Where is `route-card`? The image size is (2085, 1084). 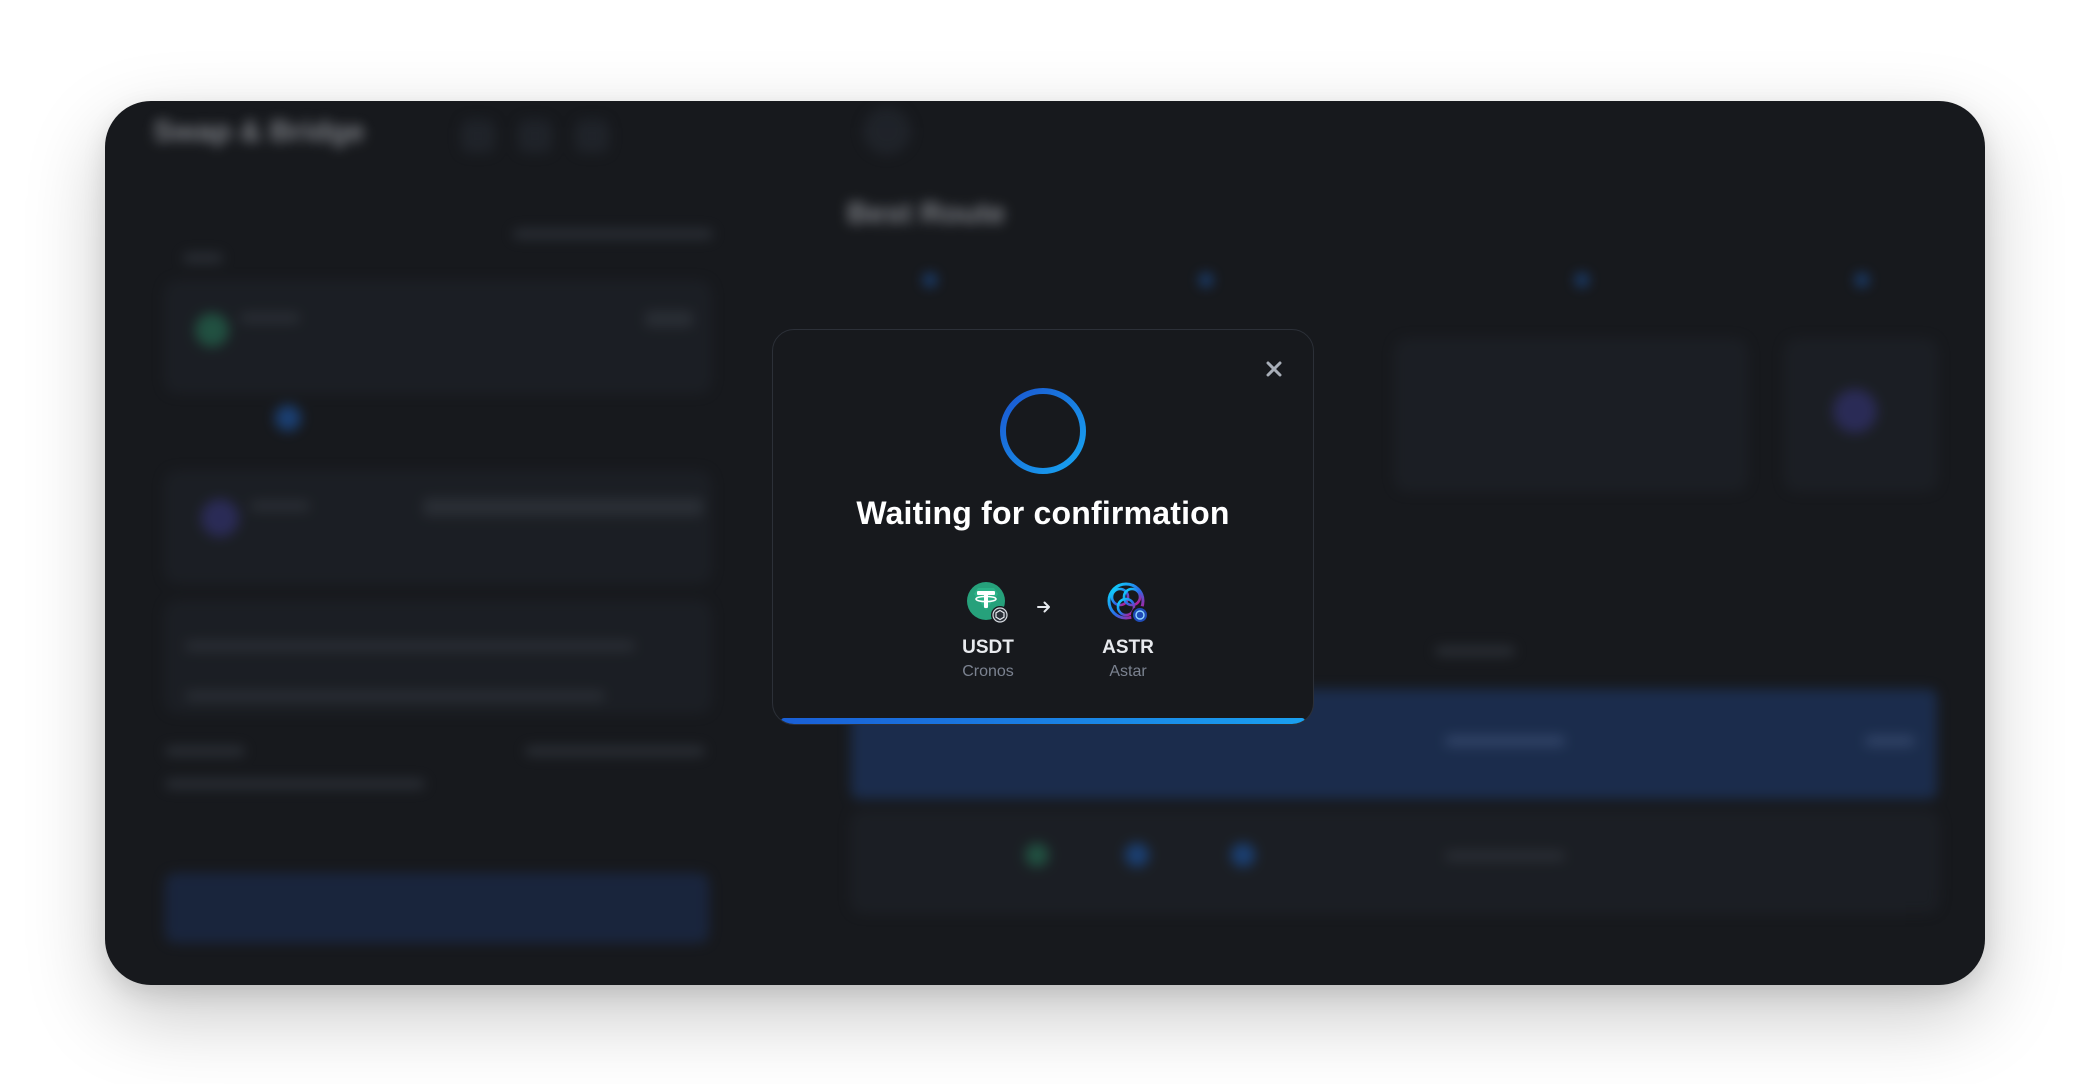
route-card is located at coordinates (1571, 415).